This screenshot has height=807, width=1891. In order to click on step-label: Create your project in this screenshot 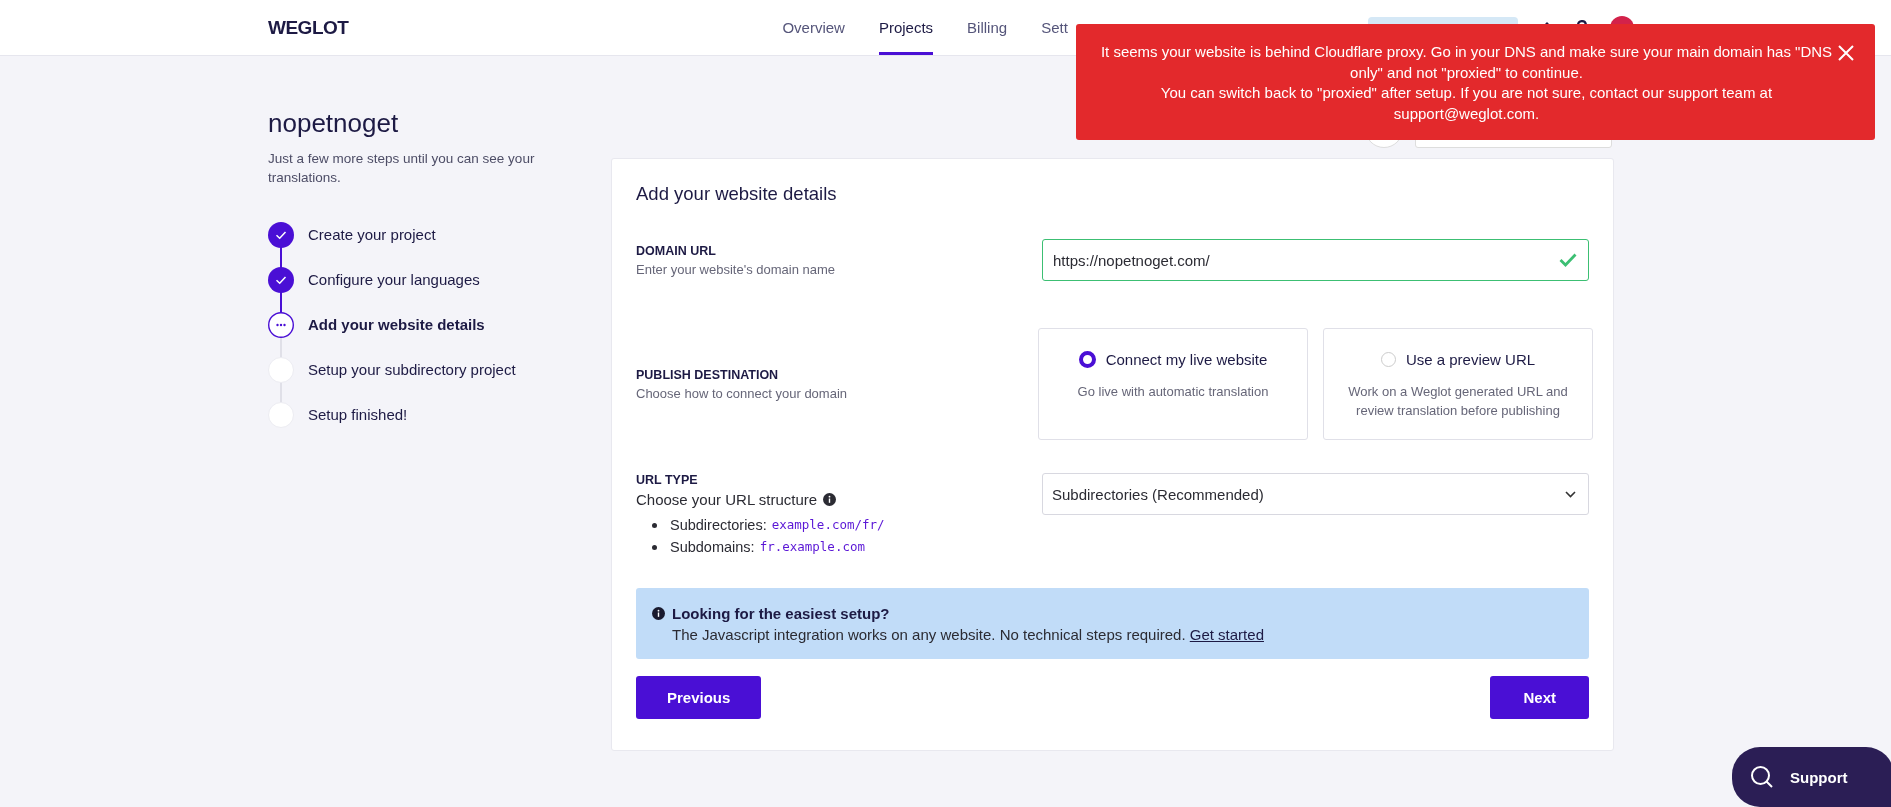, I will do `click(372, 234)`.